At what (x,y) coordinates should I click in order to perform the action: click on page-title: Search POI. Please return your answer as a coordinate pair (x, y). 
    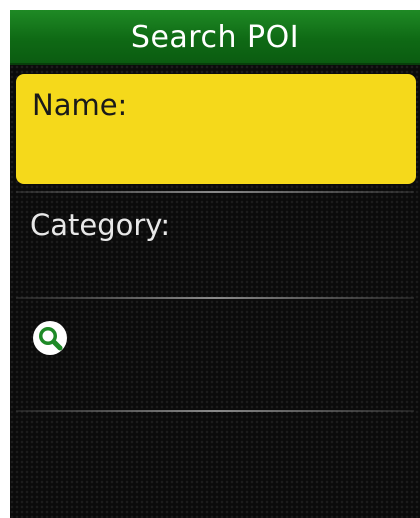
    Looking at the image, I should click on (215, 37).